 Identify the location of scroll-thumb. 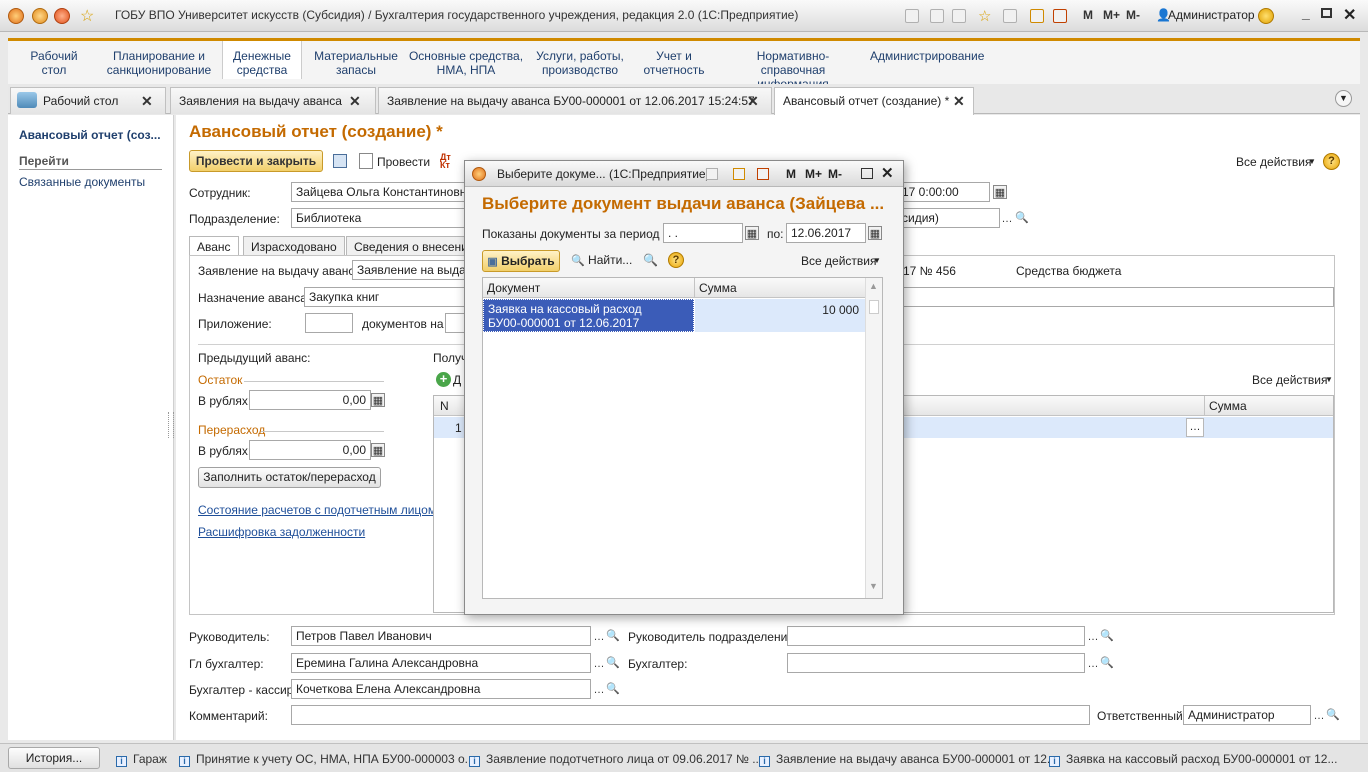
(874, 307).